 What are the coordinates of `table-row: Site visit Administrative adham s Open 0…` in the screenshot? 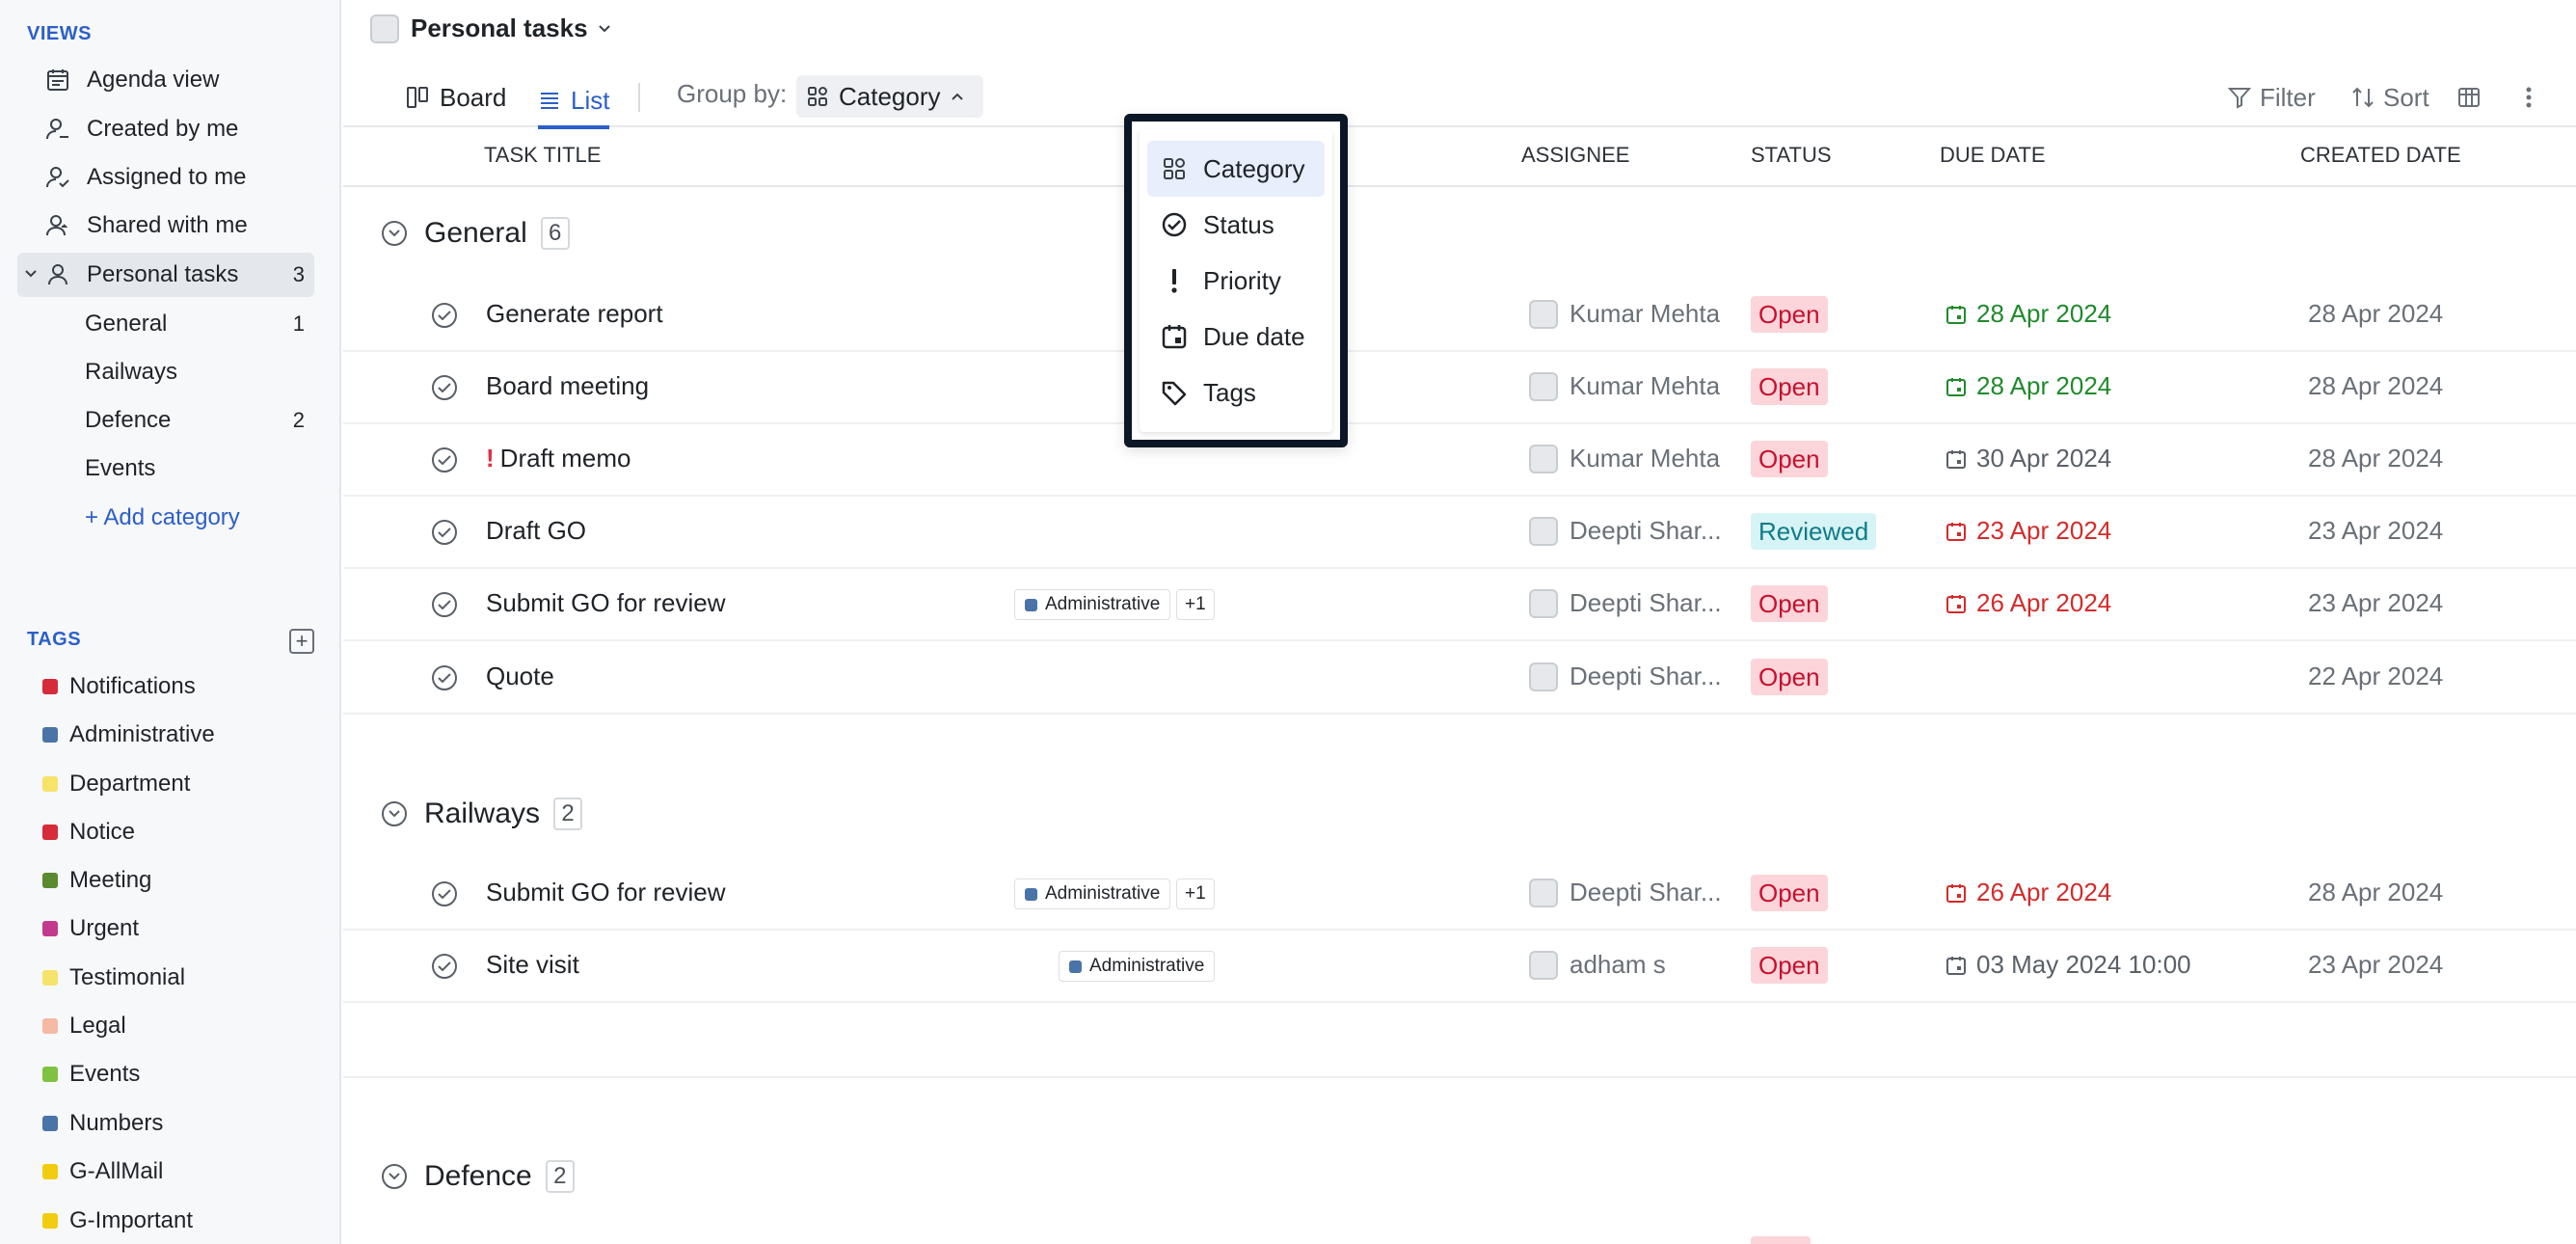 It's located at (1460, 967).